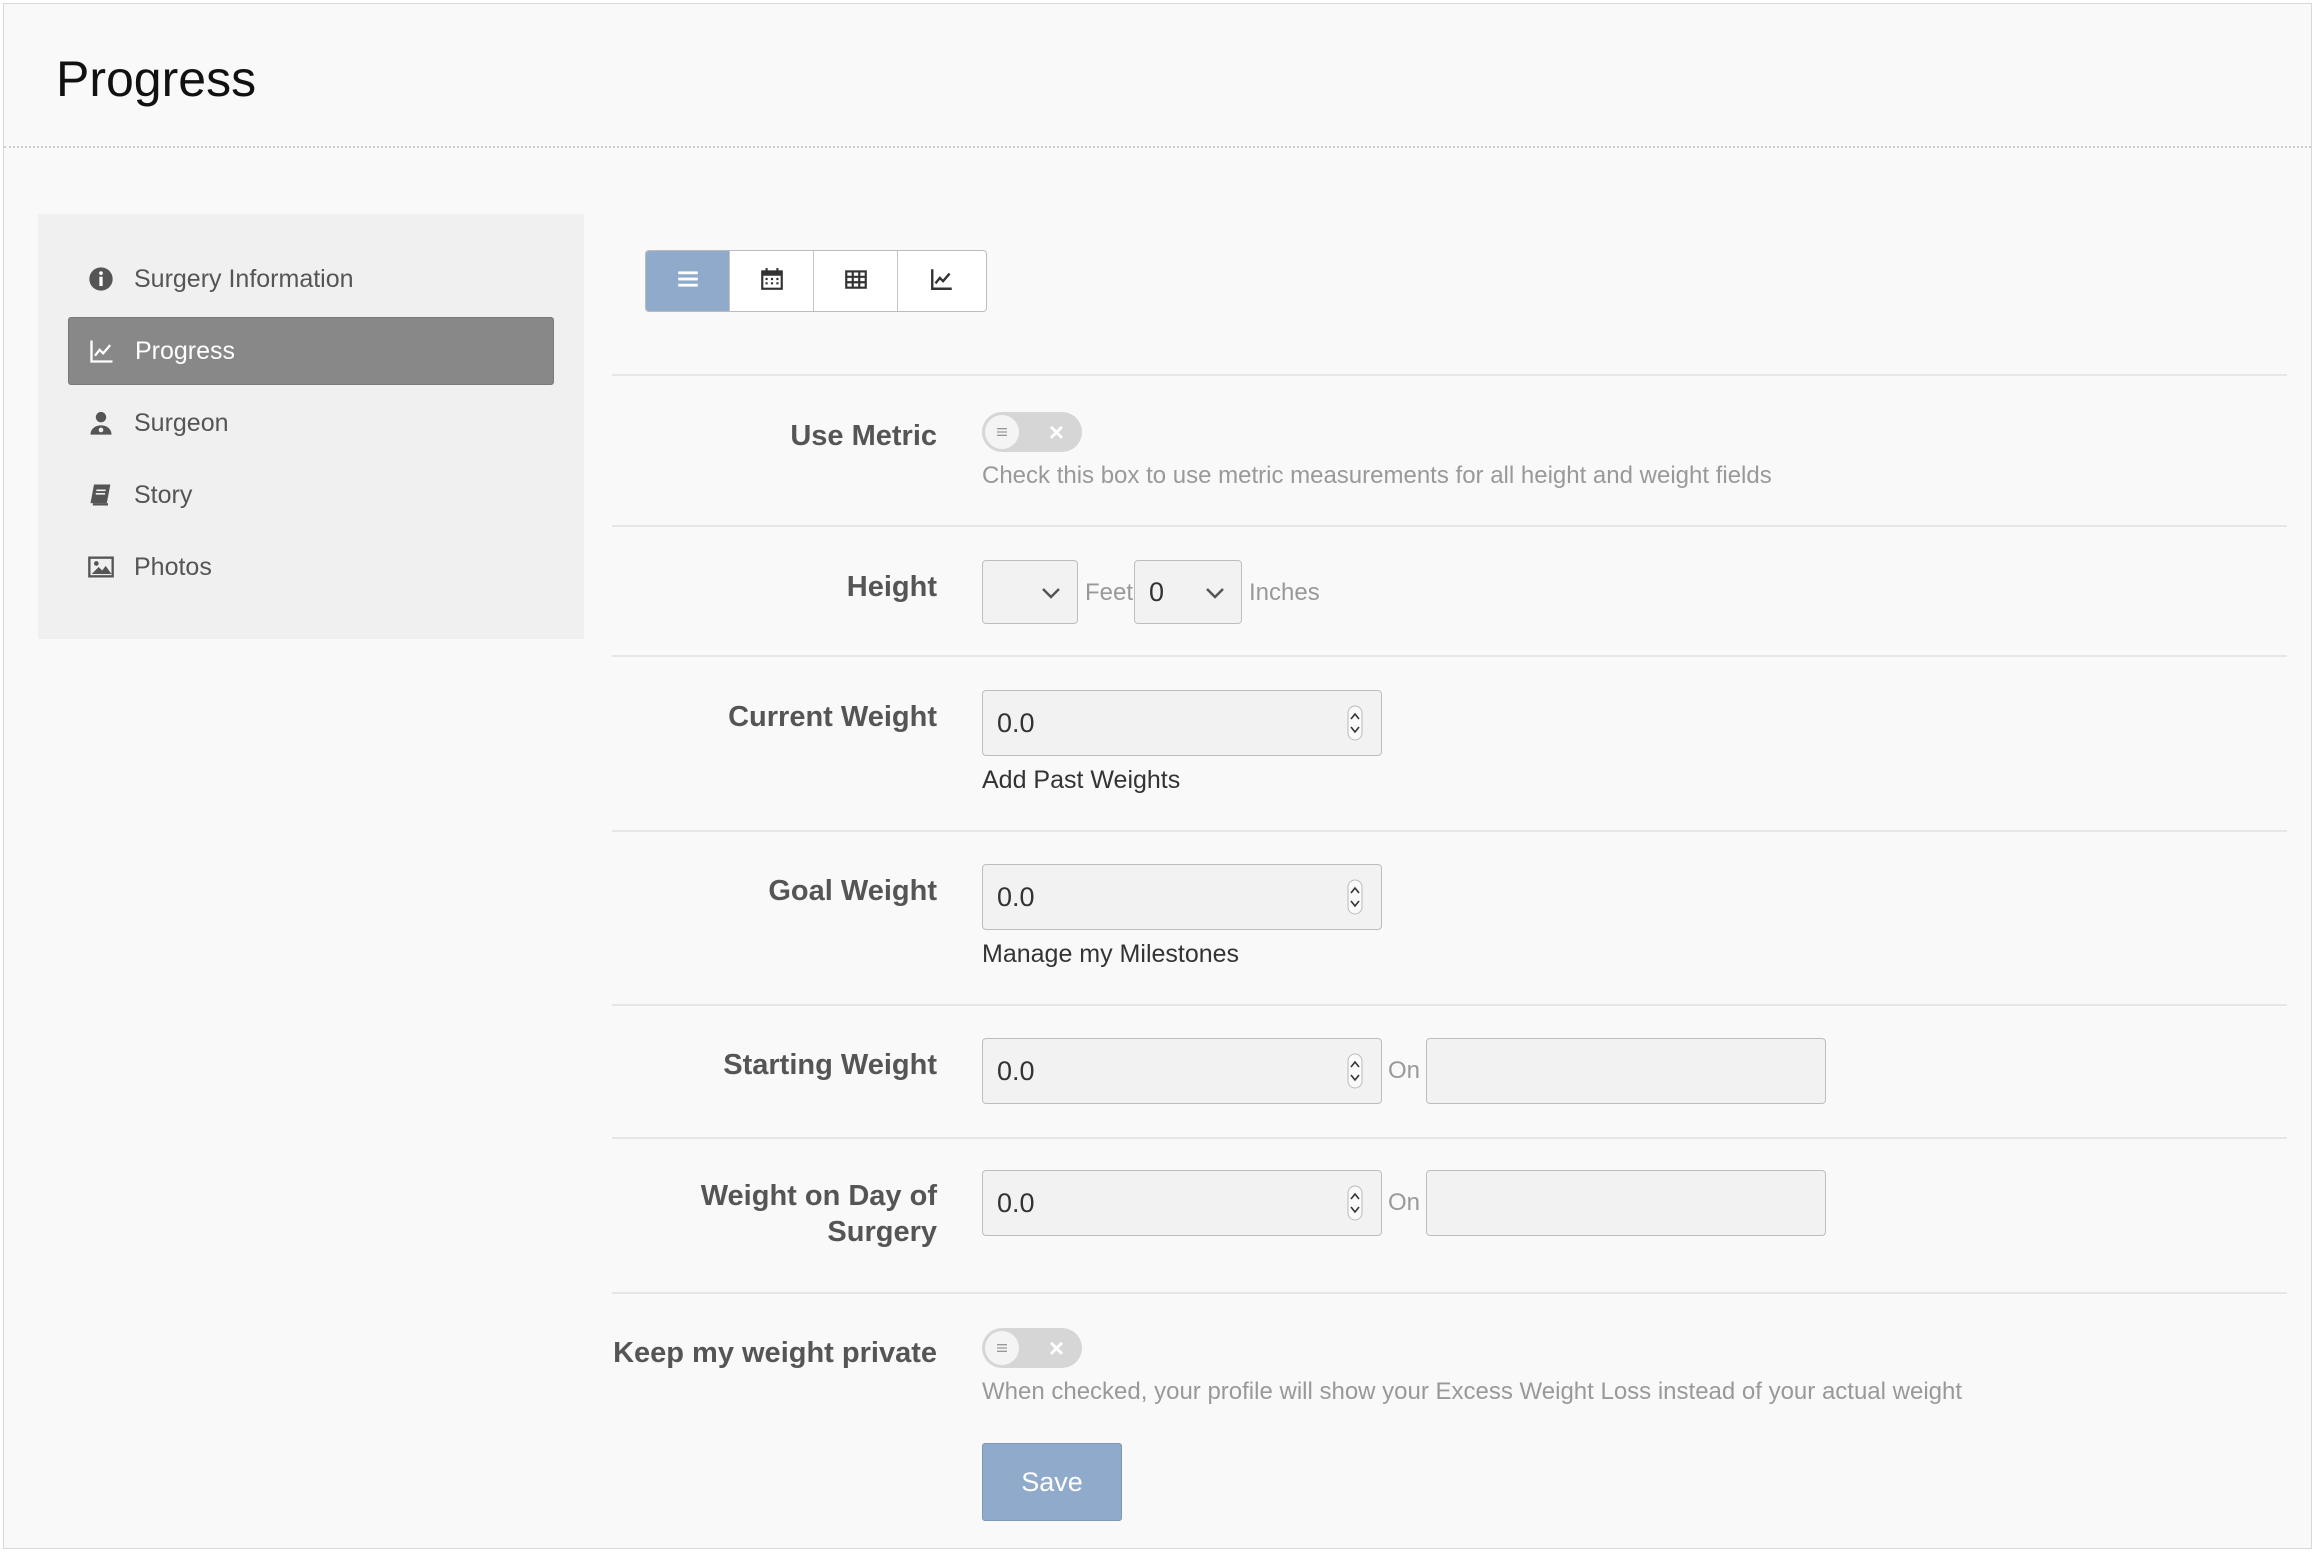  I want to click on current-weight-label: Current Weight, so click(832, 717).